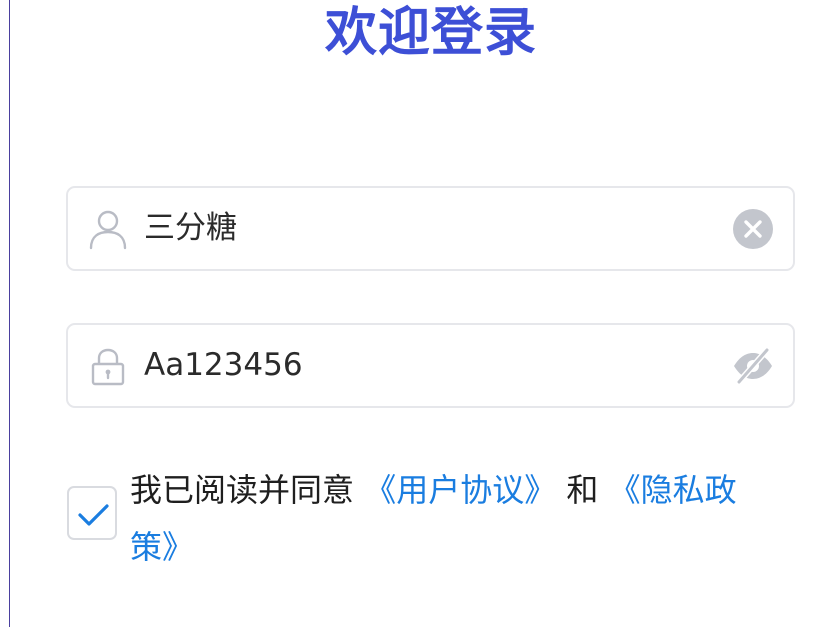 Image resolution: width=820 pixels, height=627 pixels. What do you see at coordinates (108, 366) in the screenshot?
I see `lock-icon` at bounding box center [108, 366].